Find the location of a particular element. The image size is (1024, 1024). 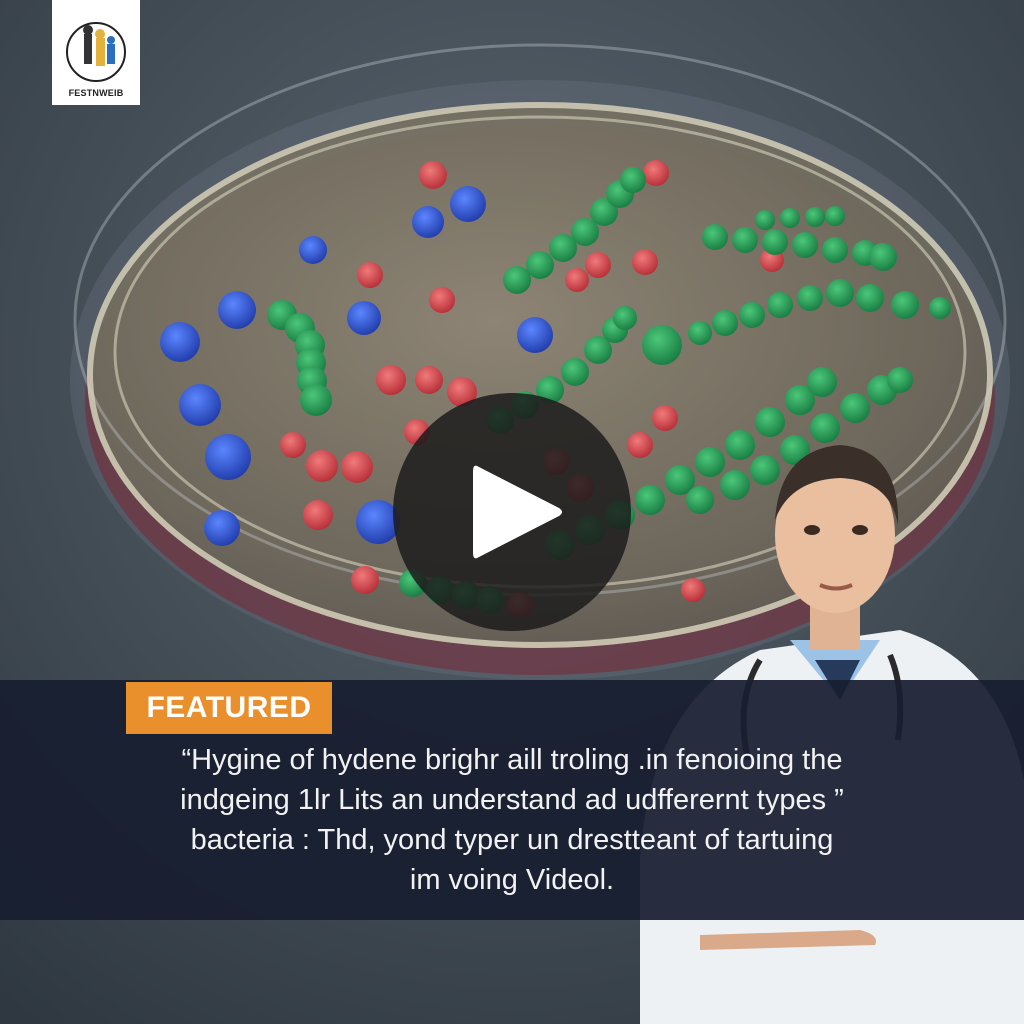

caption-line: im voing Videol. is located at coordinates (512, 880).